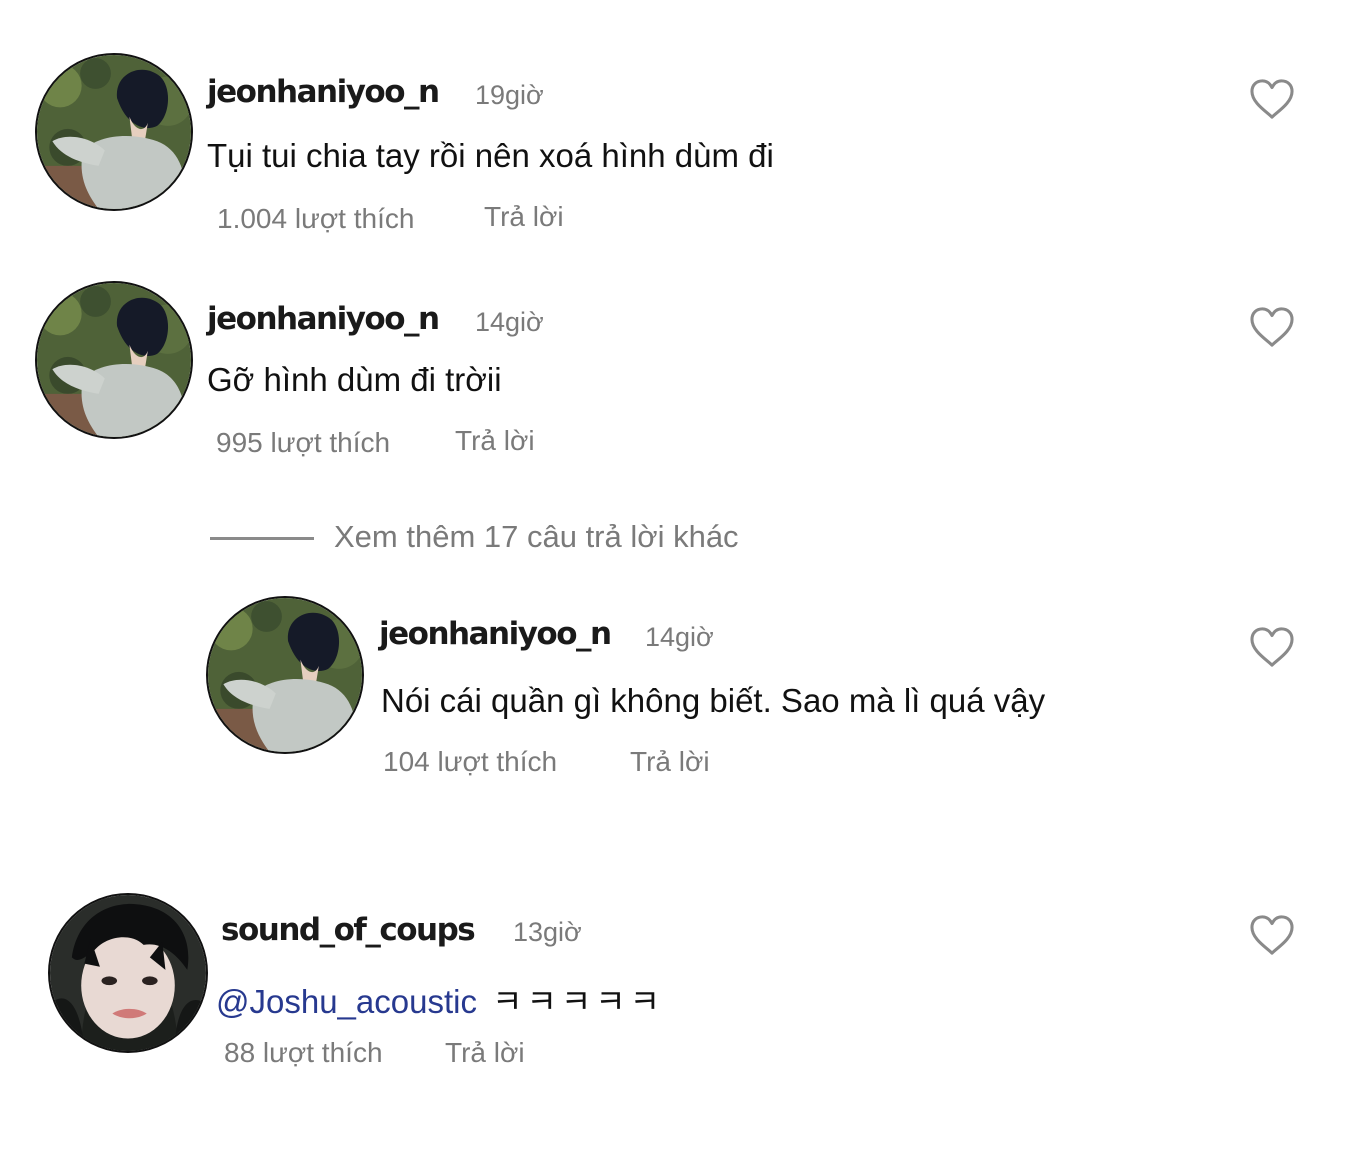 The image size is (1347, 1173). What do you see at coordinates (490, 155) in the screenshot?
I see `comment-text: Tụi tui chia tay rồi nên xoá hình dùm đi` at bounding box center [490, 155].